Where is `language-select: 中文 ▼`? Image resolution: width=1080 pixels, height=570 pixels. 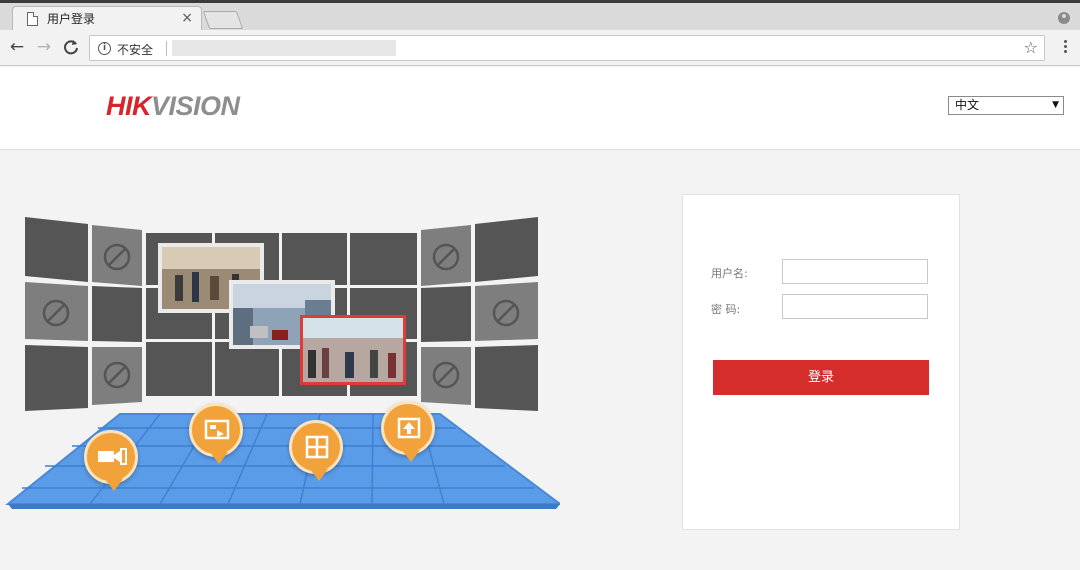 language-select: 中文 ▼ is located at coordinates (1006, 105).